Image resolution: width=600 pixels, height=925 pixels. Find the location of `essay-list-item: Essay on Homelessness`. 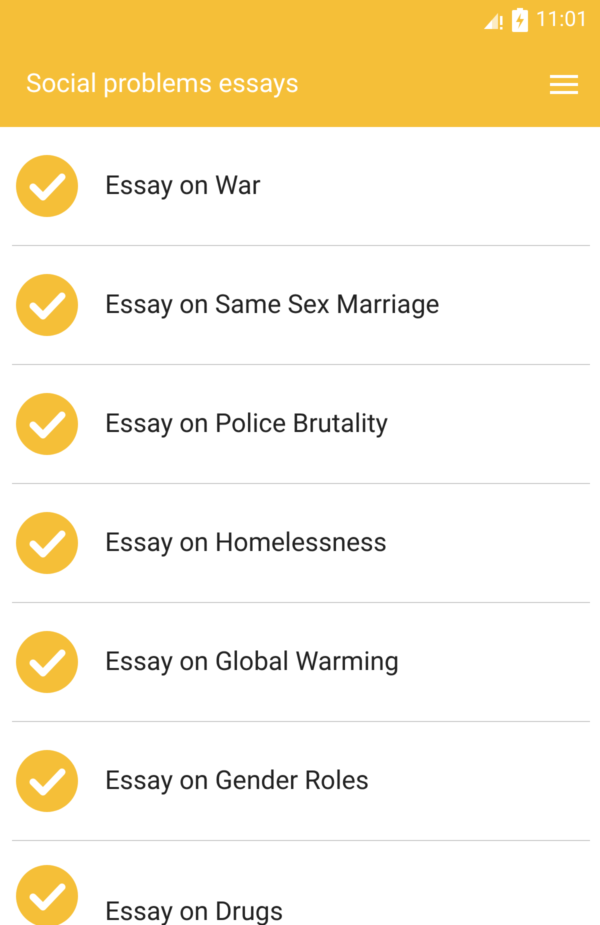

essay-list-item: Essay on Homelessness is located at coordinates (301, 543).